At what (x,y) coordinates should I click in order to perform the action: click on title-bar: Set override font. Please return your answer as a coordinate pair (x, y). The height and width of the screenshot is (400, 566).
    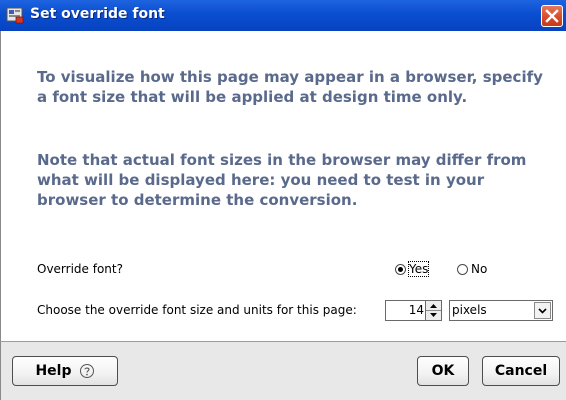
    Looking at the image, I should click on (283, 15).